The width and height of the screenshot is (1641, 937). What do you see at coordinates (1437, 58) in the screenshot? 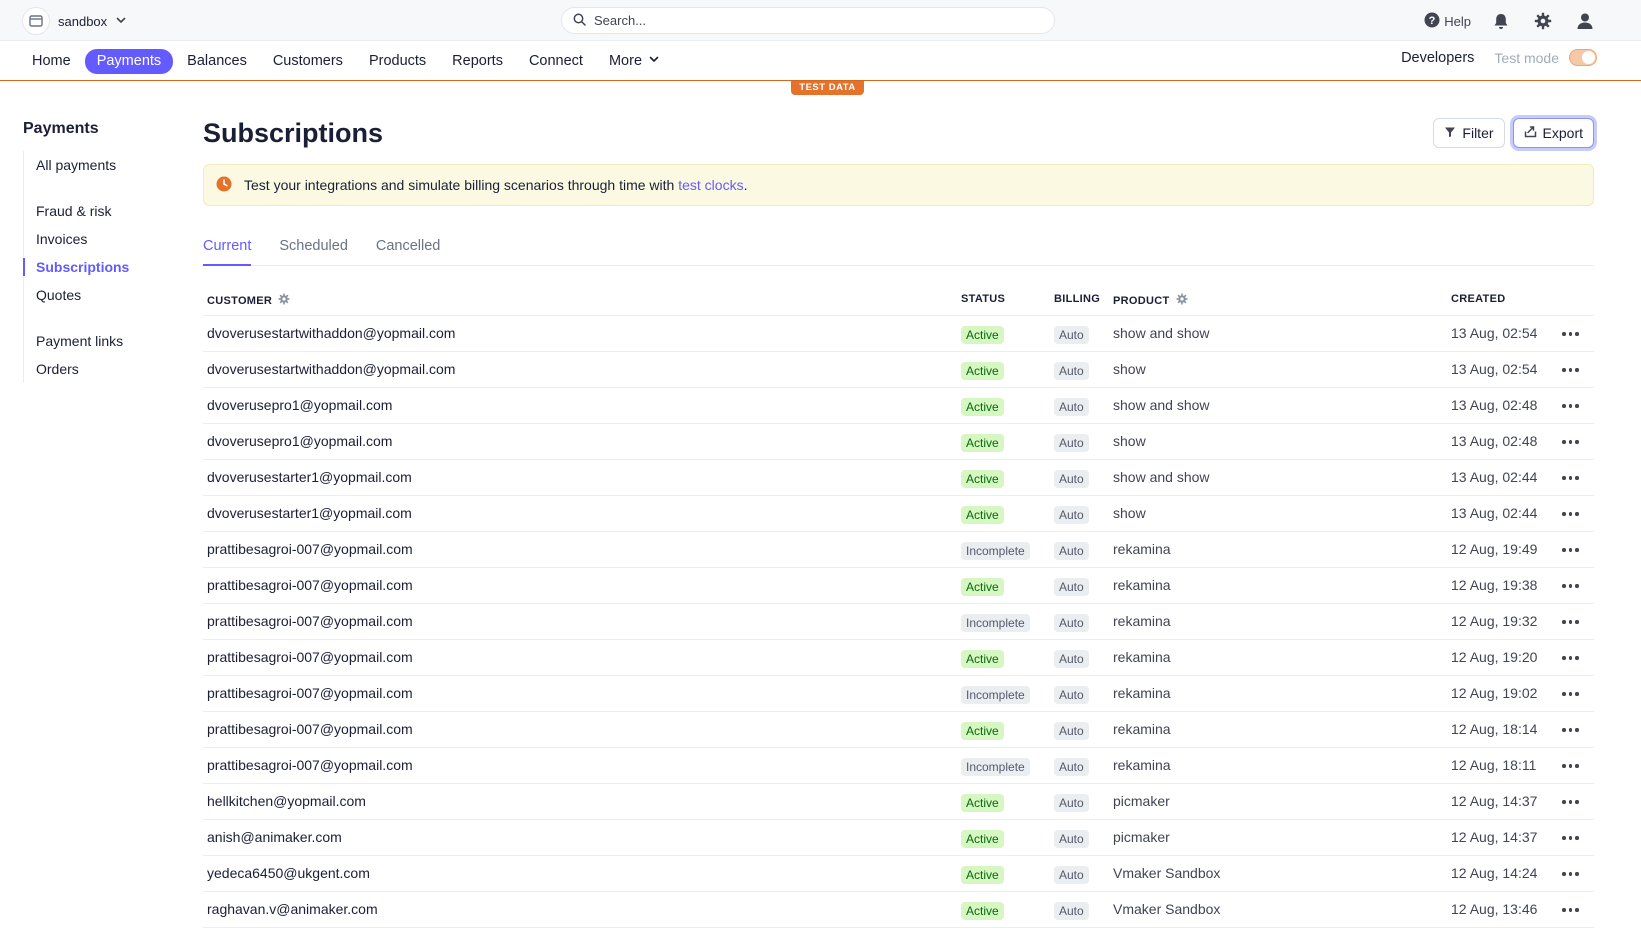
I see `developers-link: Developers` at bounding box center [1437, 58].